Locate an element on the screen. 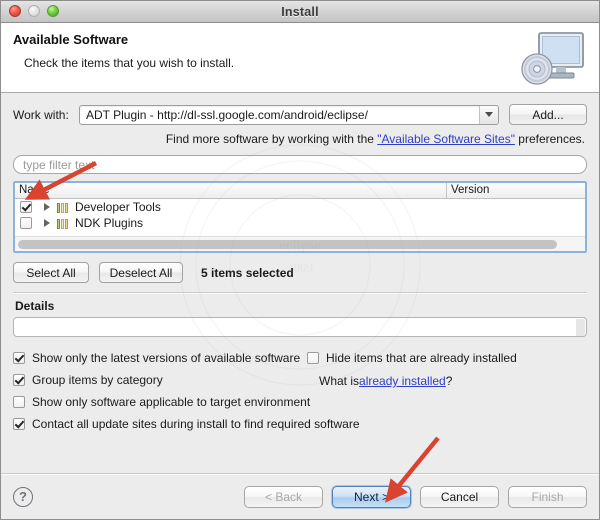 This screenshot has width=600, height=520. filter-placeholder: type filter text is located at coordinates (59, 164).